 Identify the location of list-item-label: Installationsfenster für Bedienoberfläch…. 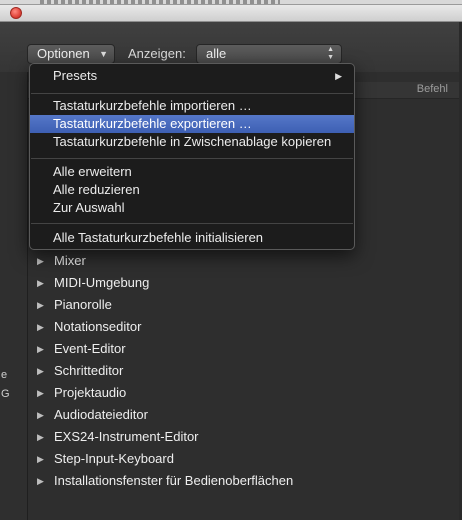
(174, 480).